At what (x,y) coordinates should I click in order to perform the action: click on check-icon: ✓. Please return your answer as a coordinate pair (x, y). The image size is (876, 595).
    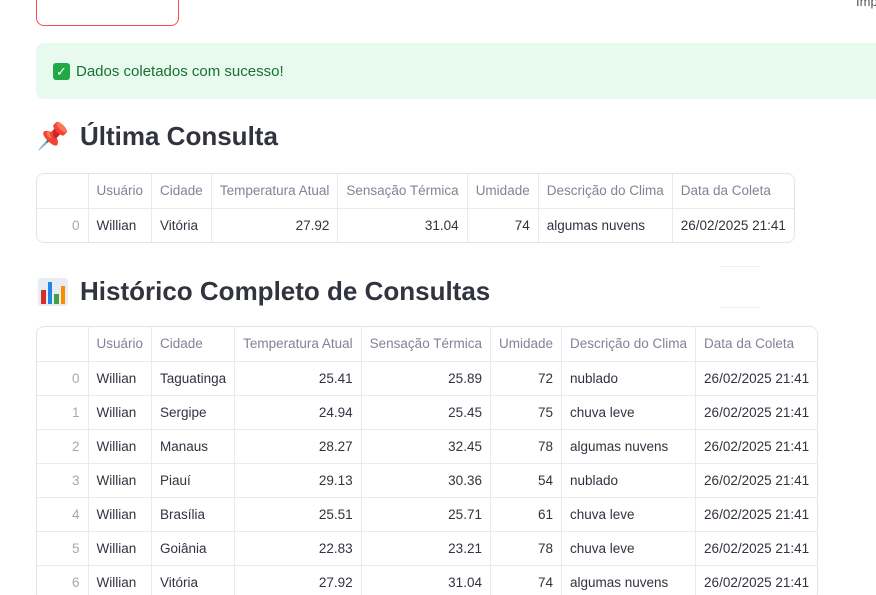
    Looking at the image, I should click on (61, 71).